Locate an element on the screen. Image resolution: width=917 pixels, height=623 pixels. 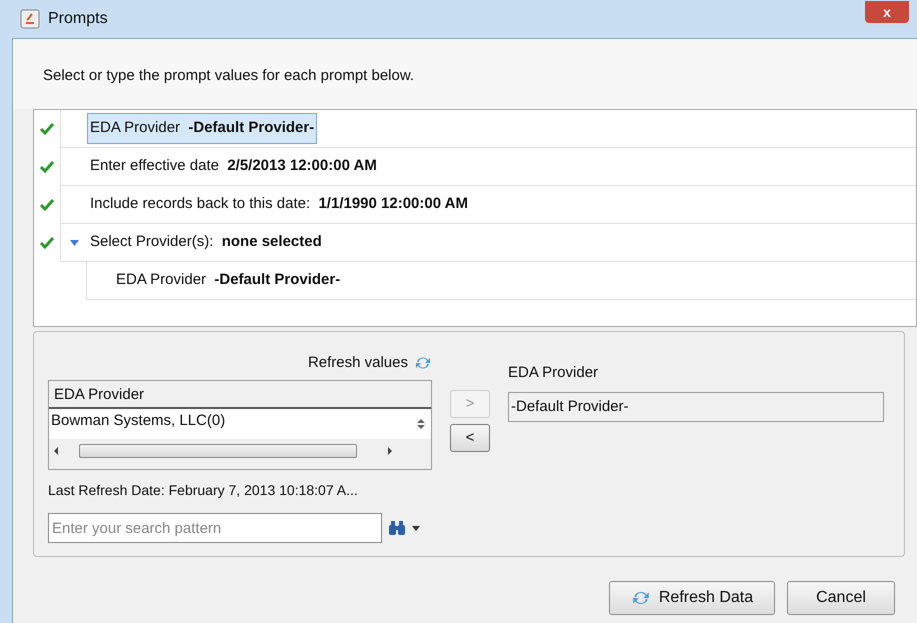
scroll-down-arrow-icon is located at coordinates (421, 427).